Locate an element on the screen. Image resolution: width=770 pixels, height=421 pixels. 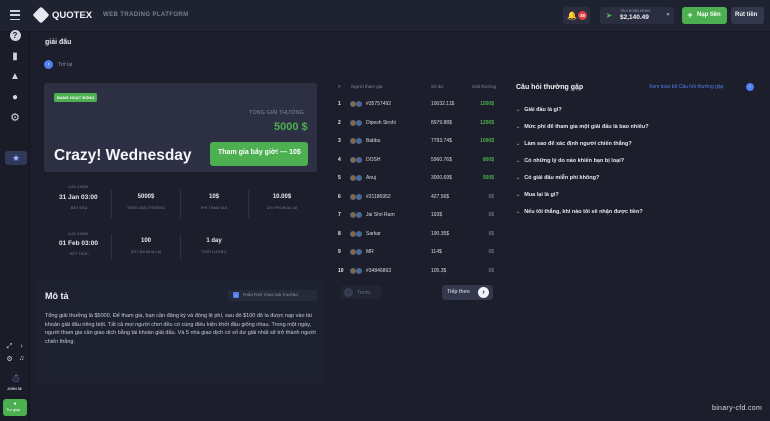
faq-item: ⌄ Có giải đấu miễn phí không? is located at coordinates (557, 178).